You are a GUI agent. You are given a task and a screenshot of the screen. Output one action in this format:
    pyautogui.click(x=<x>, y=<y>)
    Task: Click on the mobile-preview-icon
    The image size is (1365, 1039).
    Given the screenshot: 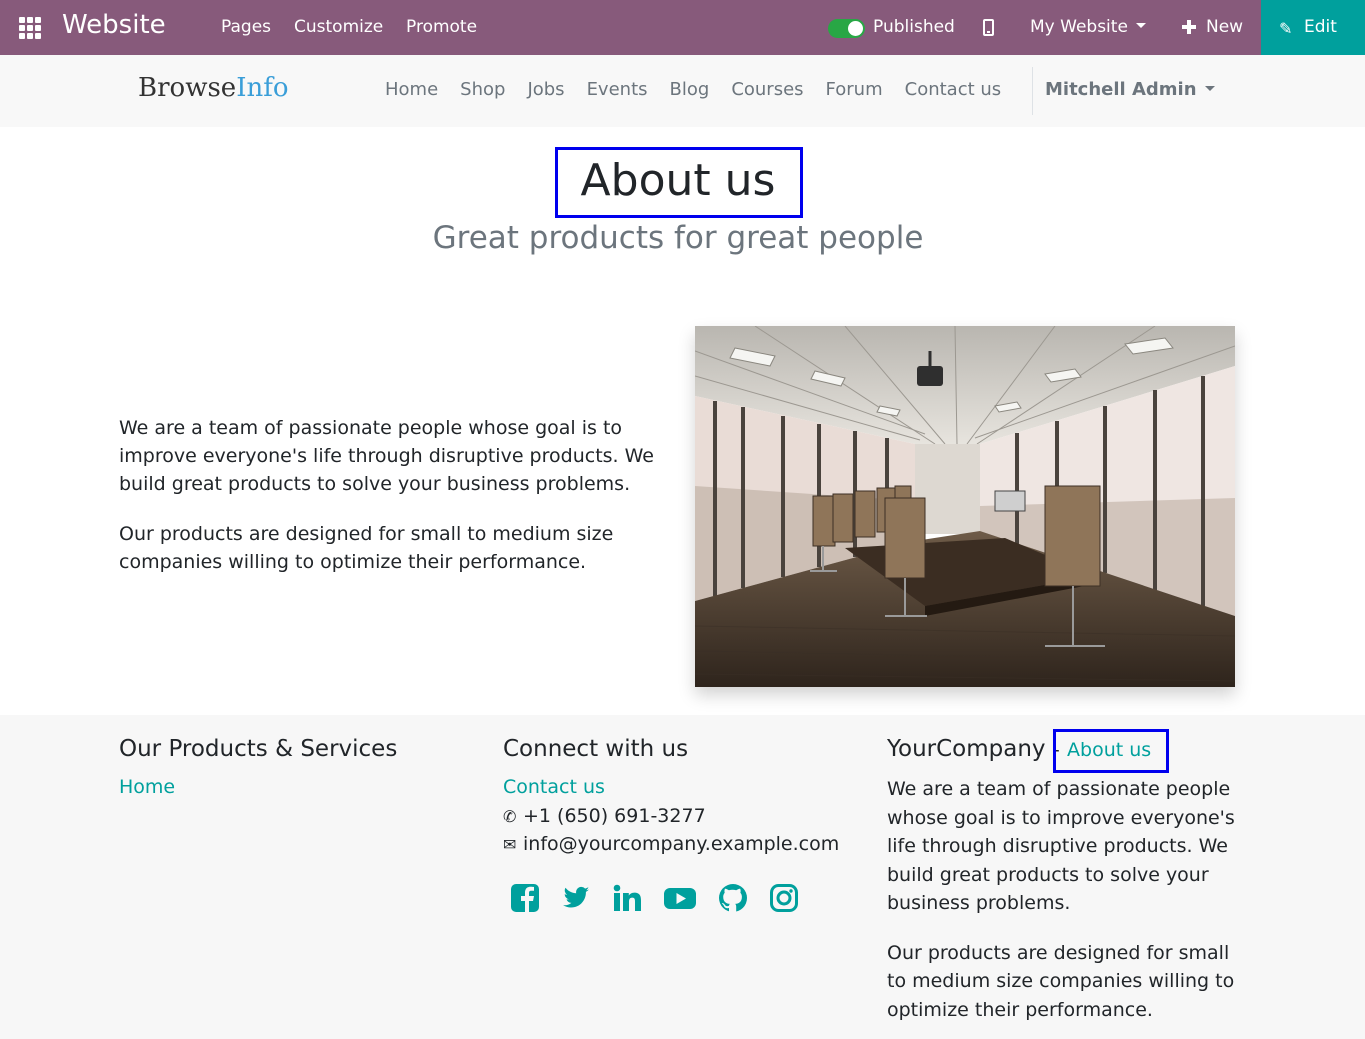 What is the action you would take?
    pyautogui.click(x=988, y=27)
    